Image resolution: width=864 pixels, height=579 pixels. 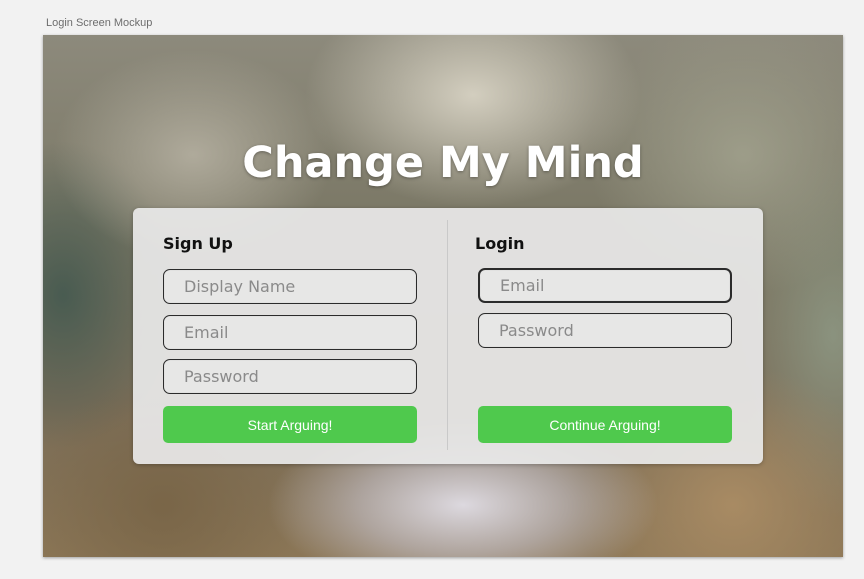 What do you see at coordinates (290, 376) in the screenshot?
I see `signup-password-field: Password` at bounding box center [290, 376].